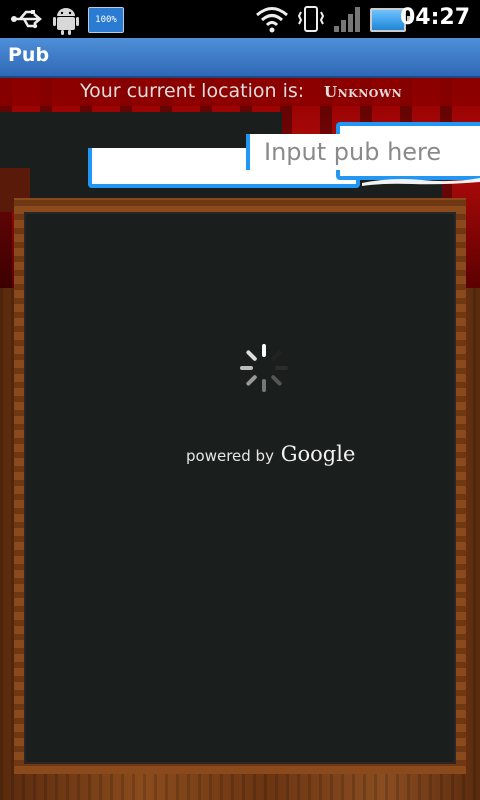 This screenshot has height=800, width=480. I want to click on location-value: Unknown, so click(363, 92).